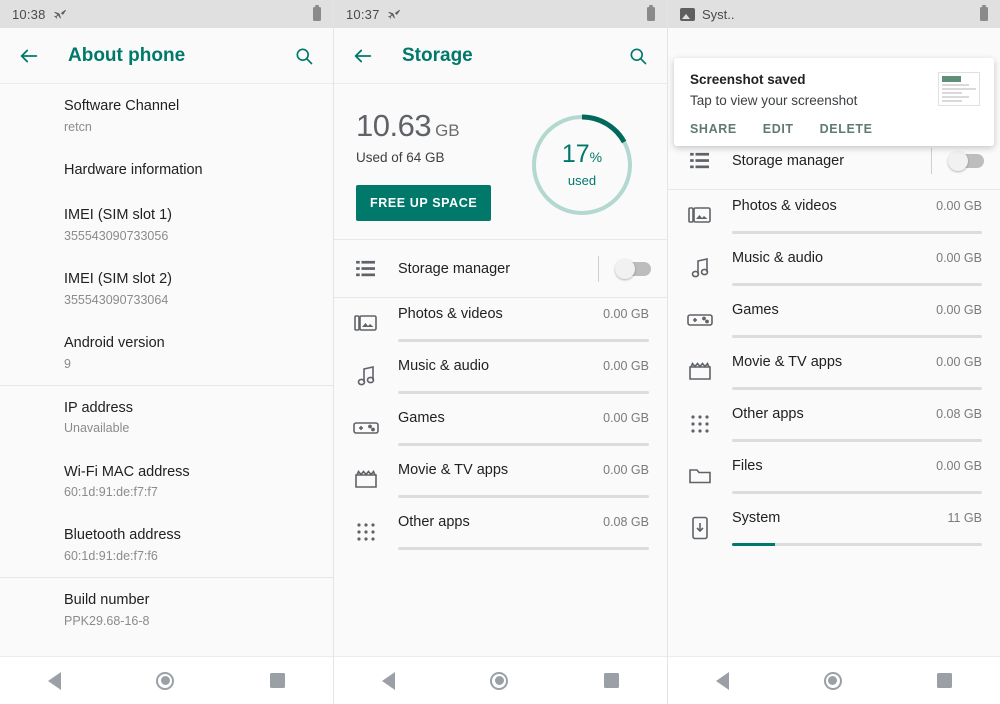  I want to click on list-item: Android version 9, so click(166, 353).